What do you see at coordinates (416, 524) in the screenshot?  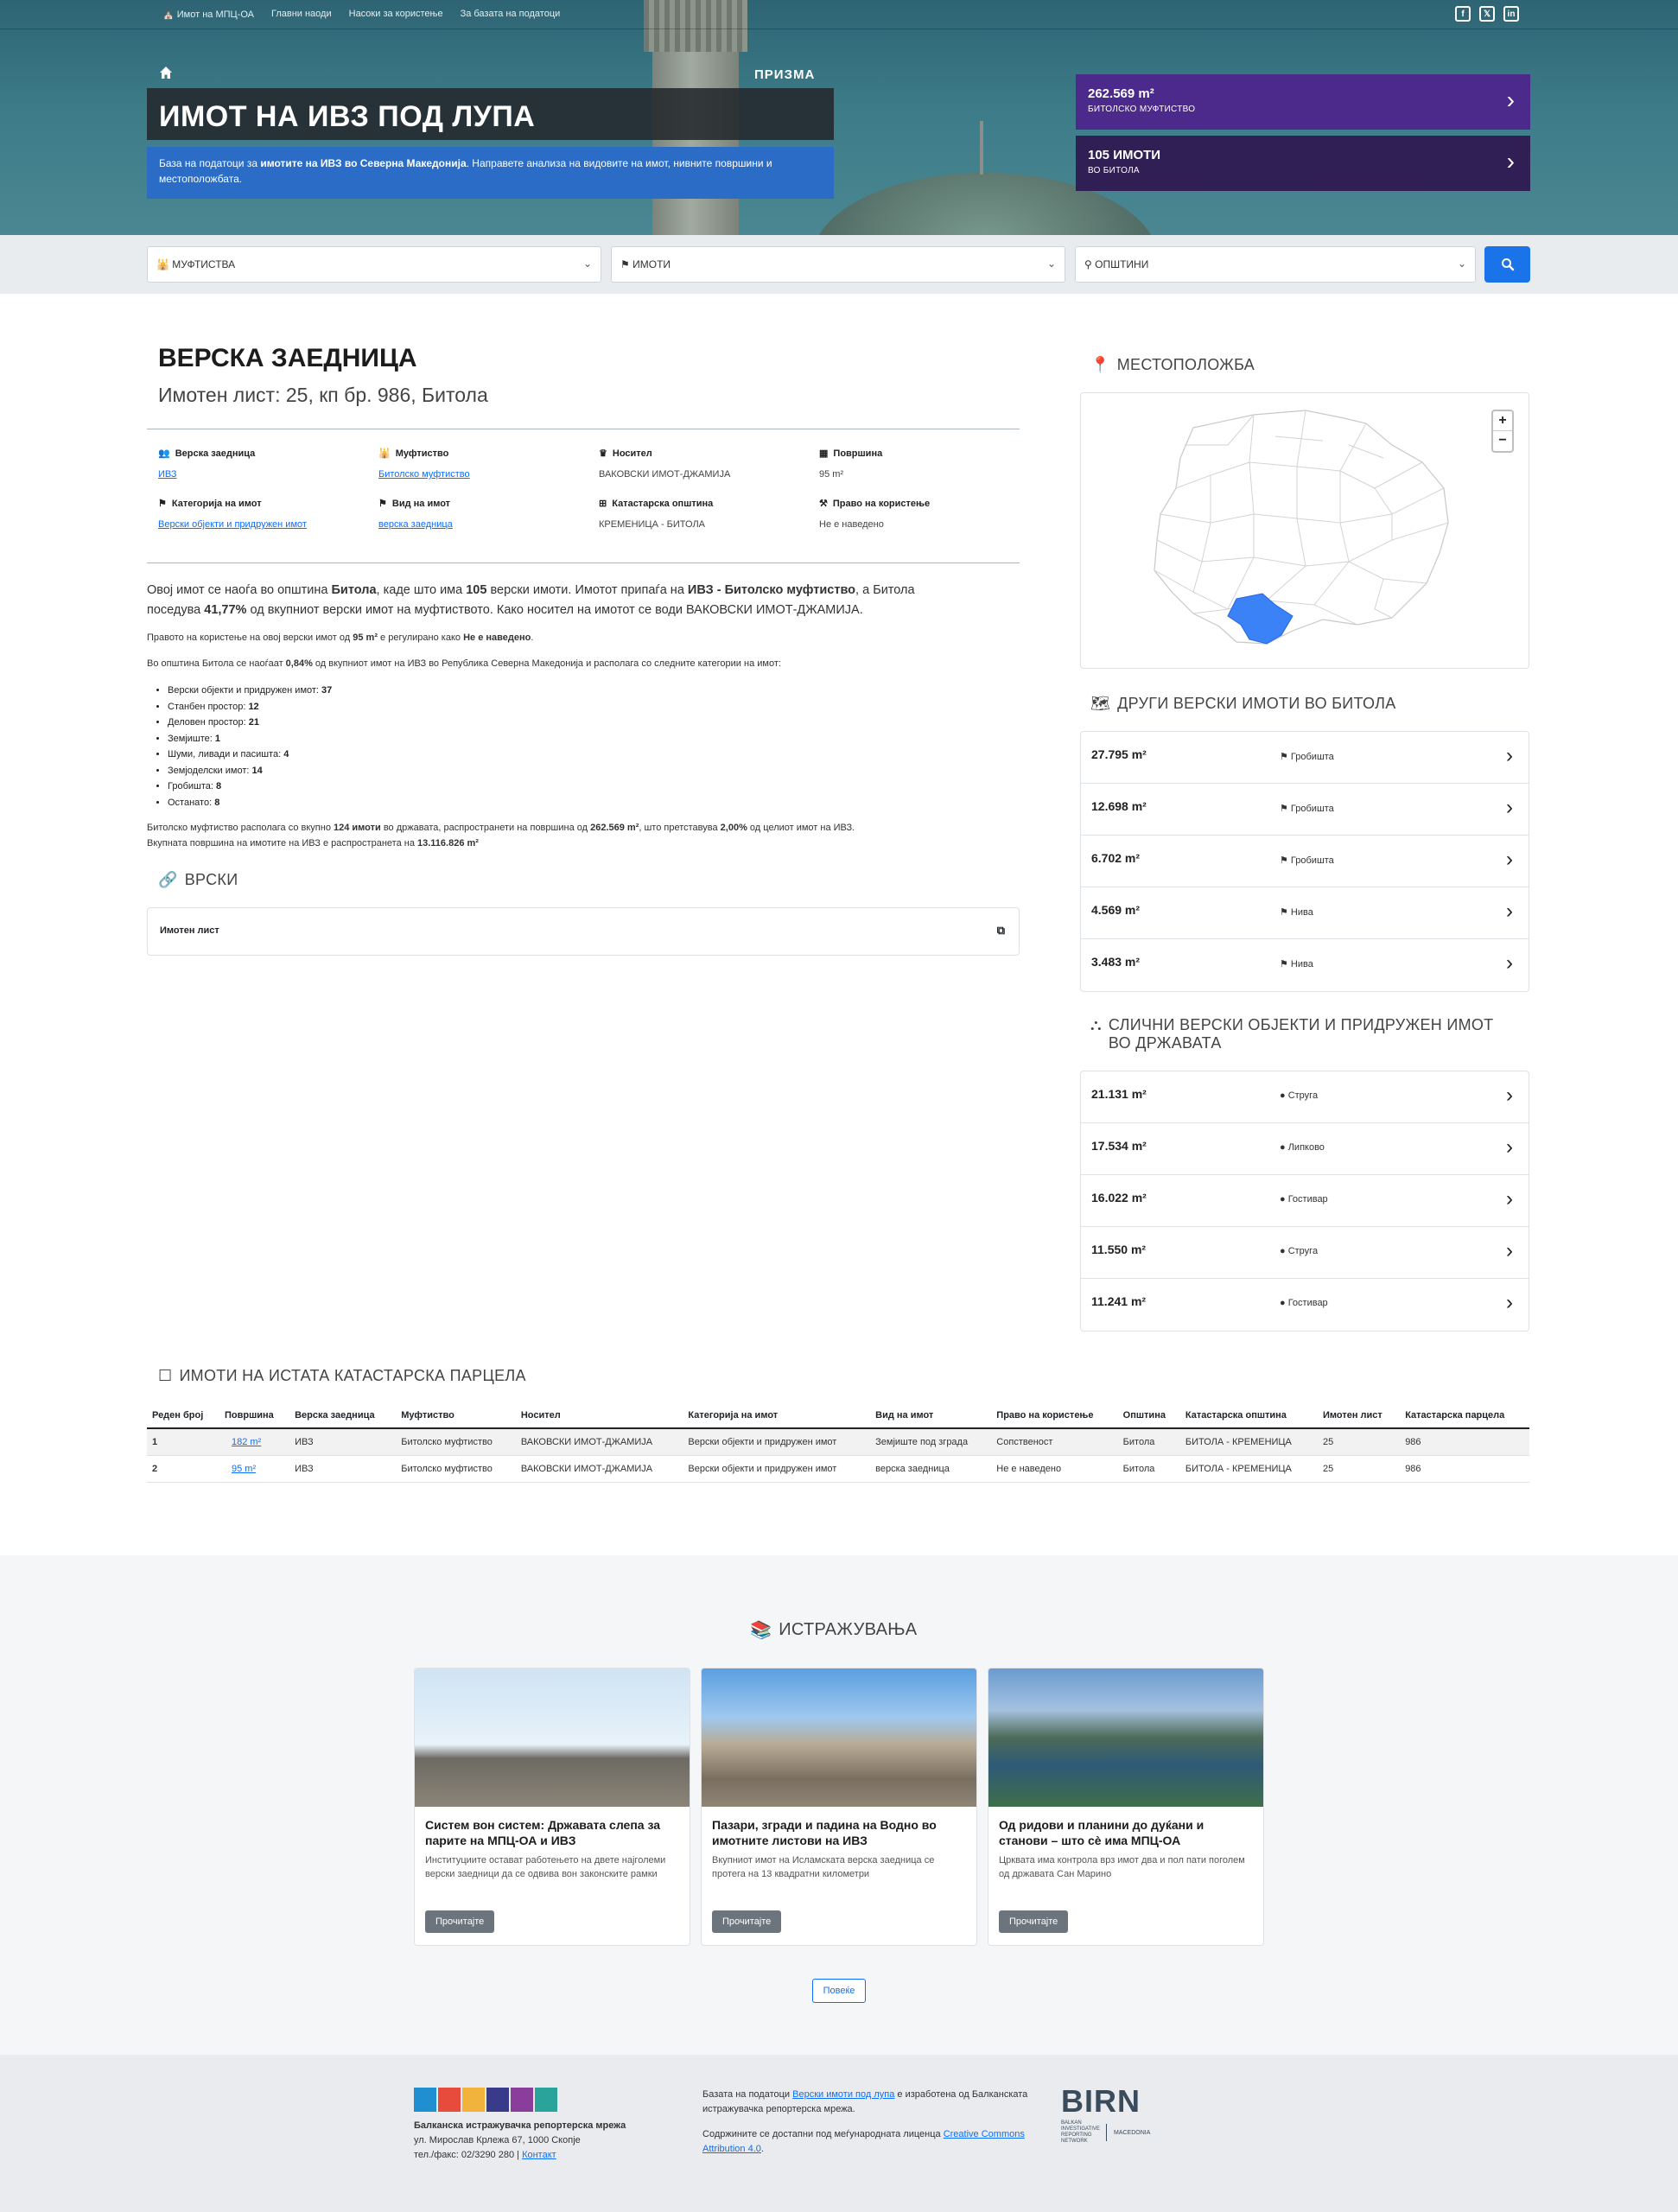 I see `field-link: верска заедница` at bounding box center [416, 524].